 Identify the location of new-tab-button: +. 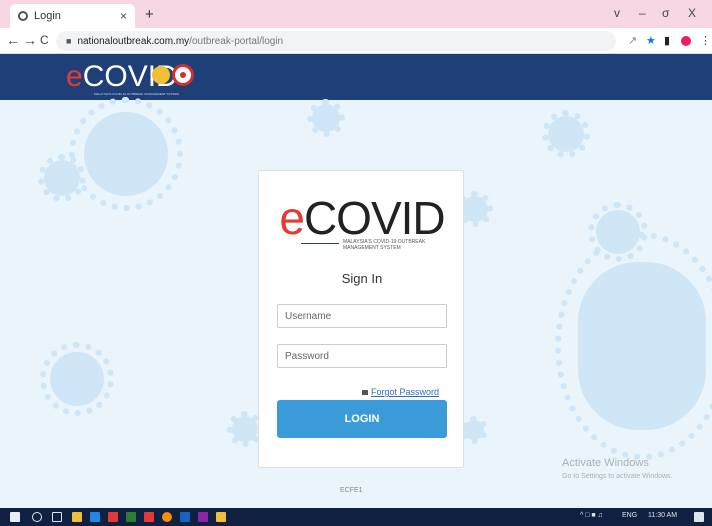
(149, 14).